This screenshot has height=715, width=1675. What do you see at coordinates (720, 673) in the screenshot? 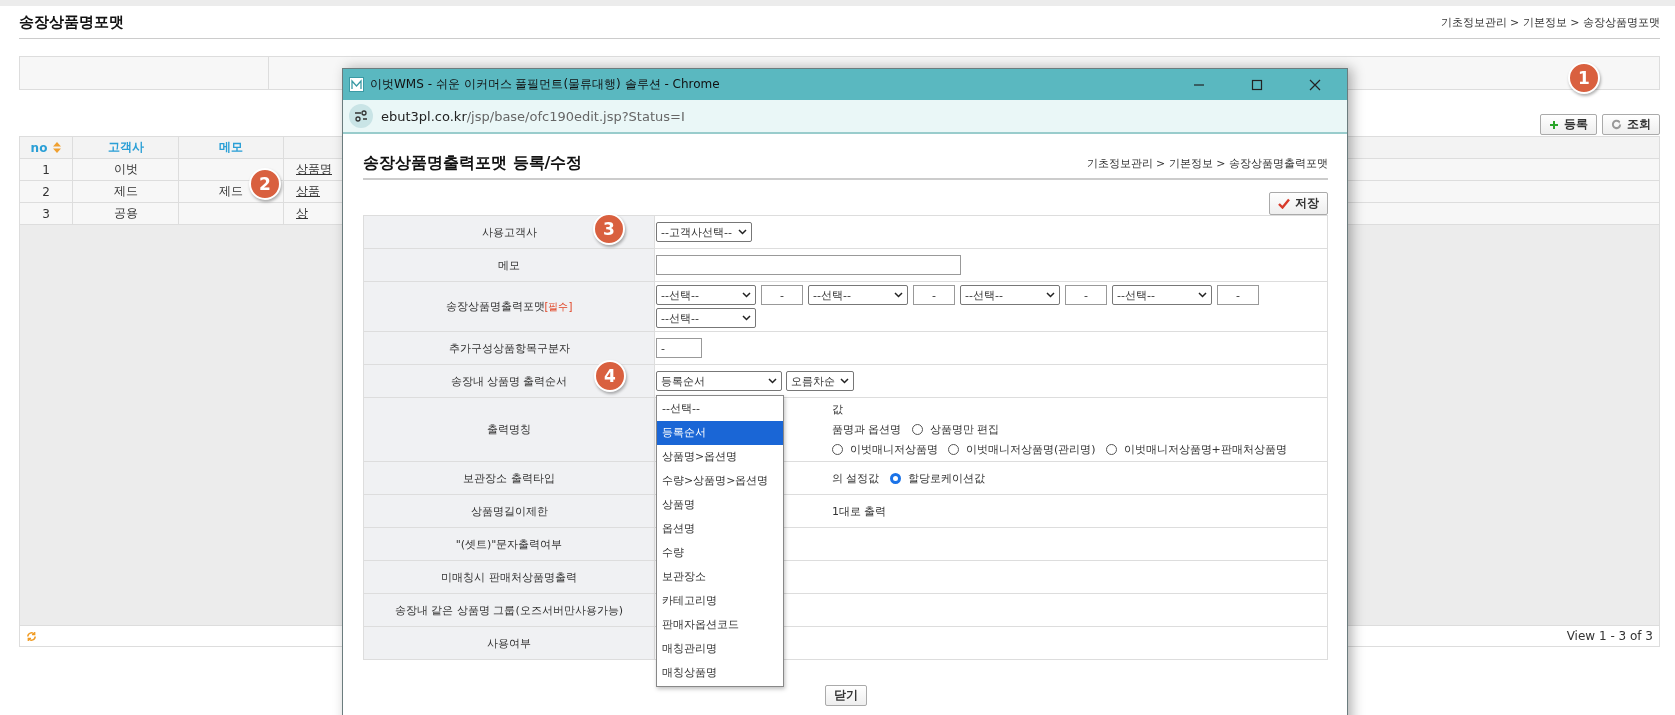
I see `dropdown-option: 매칭상품명` at bounding box center [720, 673].